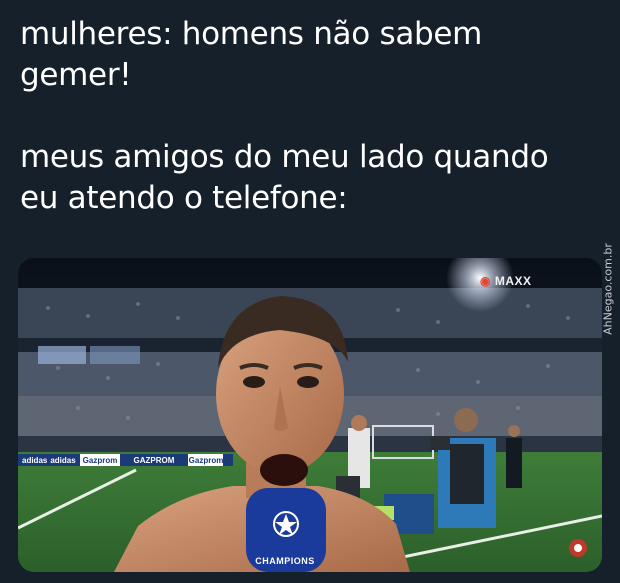  I want to click on caption-line-1: mulheres: homens não sabem, so click(251, 34).